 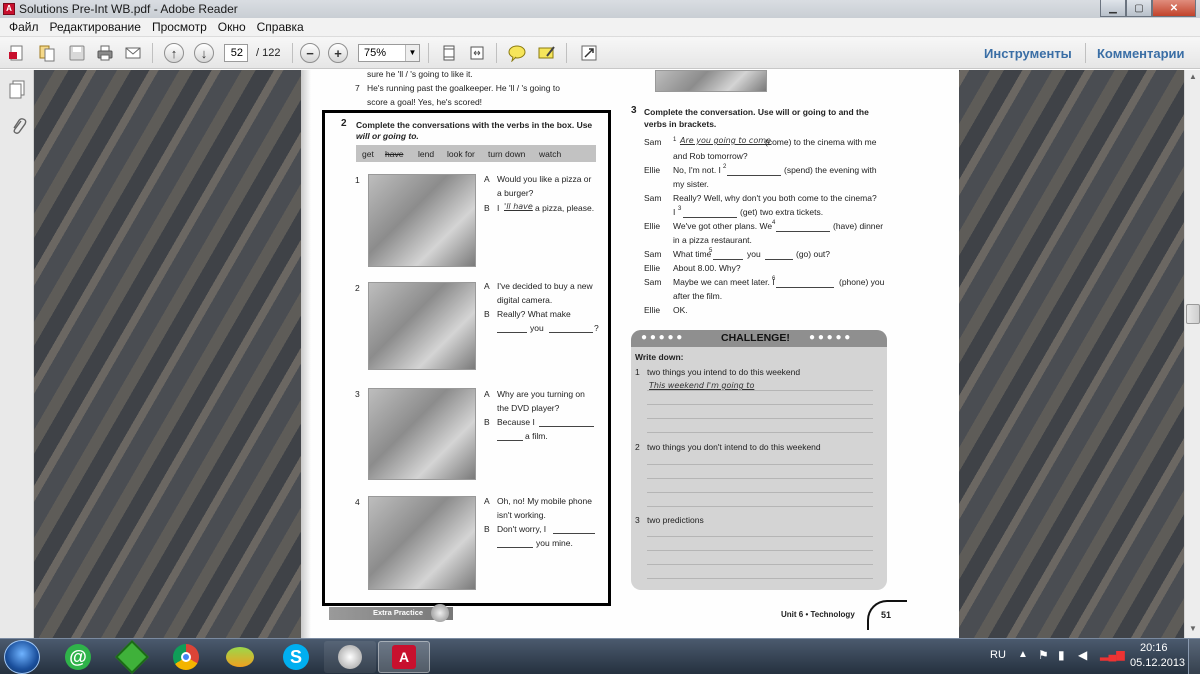 What do you see at coordinates (498, 208) in the screenshot?
I see `item1-b-pre: I` at bounding box center [498, 208].